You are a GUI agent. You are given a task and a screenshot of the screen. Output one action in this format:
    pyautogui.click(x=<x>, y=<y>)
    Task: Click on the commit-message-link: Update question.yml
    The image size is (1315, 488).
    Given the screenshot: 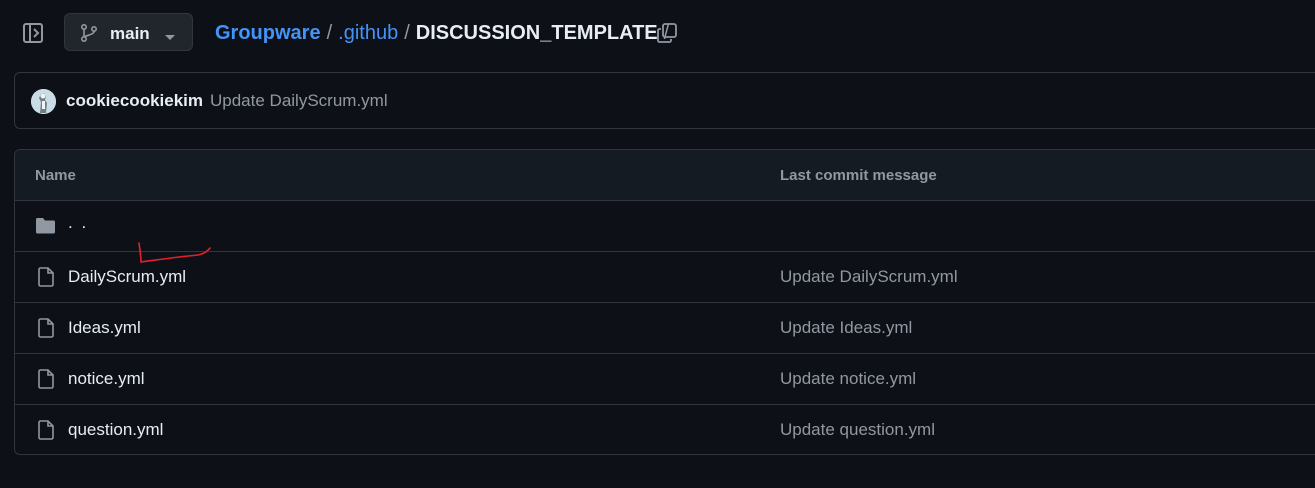 What is the action you would take?
    pyautogui.click(x=857, y=430)
    